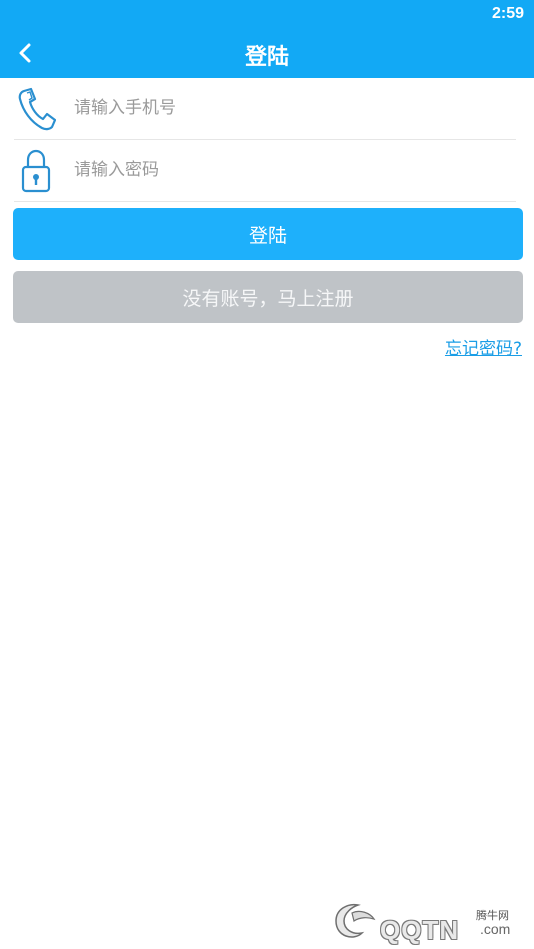 The height and width of the screenshot is (949, 534). What do you see at coordinates (267, 14) in the screenshot?
I see `status-bar: 2:59` at bounding box center [267, 14].